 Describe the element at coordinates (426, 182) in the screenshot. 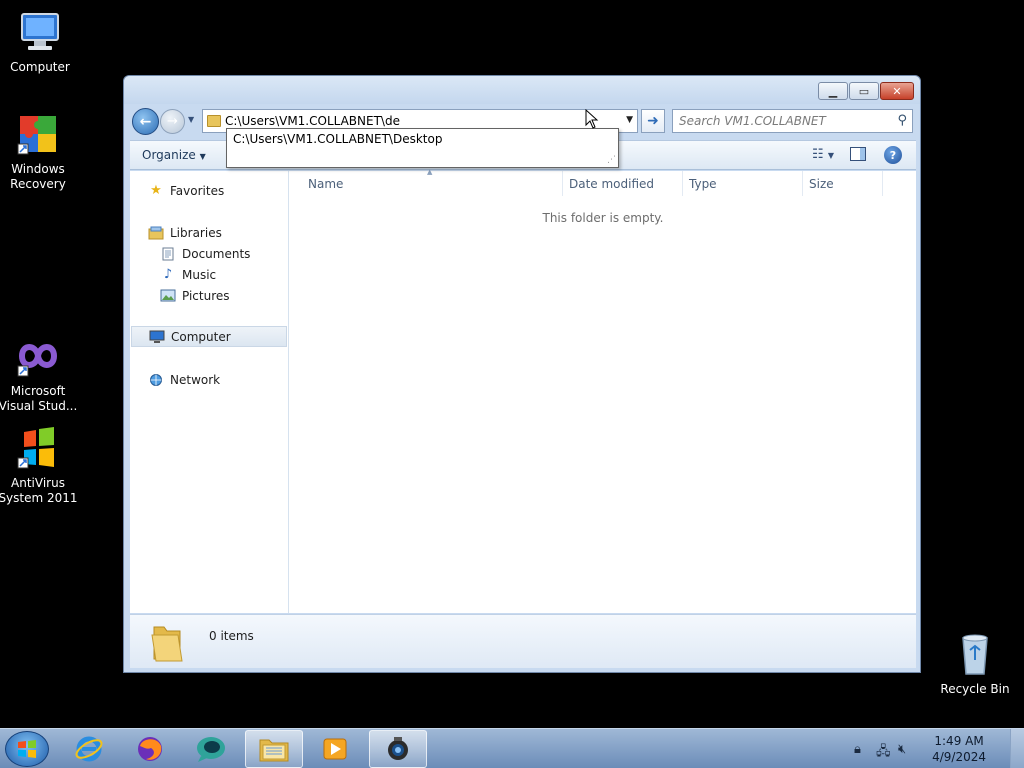

I see `column-header-name: Name ▲` at that location.